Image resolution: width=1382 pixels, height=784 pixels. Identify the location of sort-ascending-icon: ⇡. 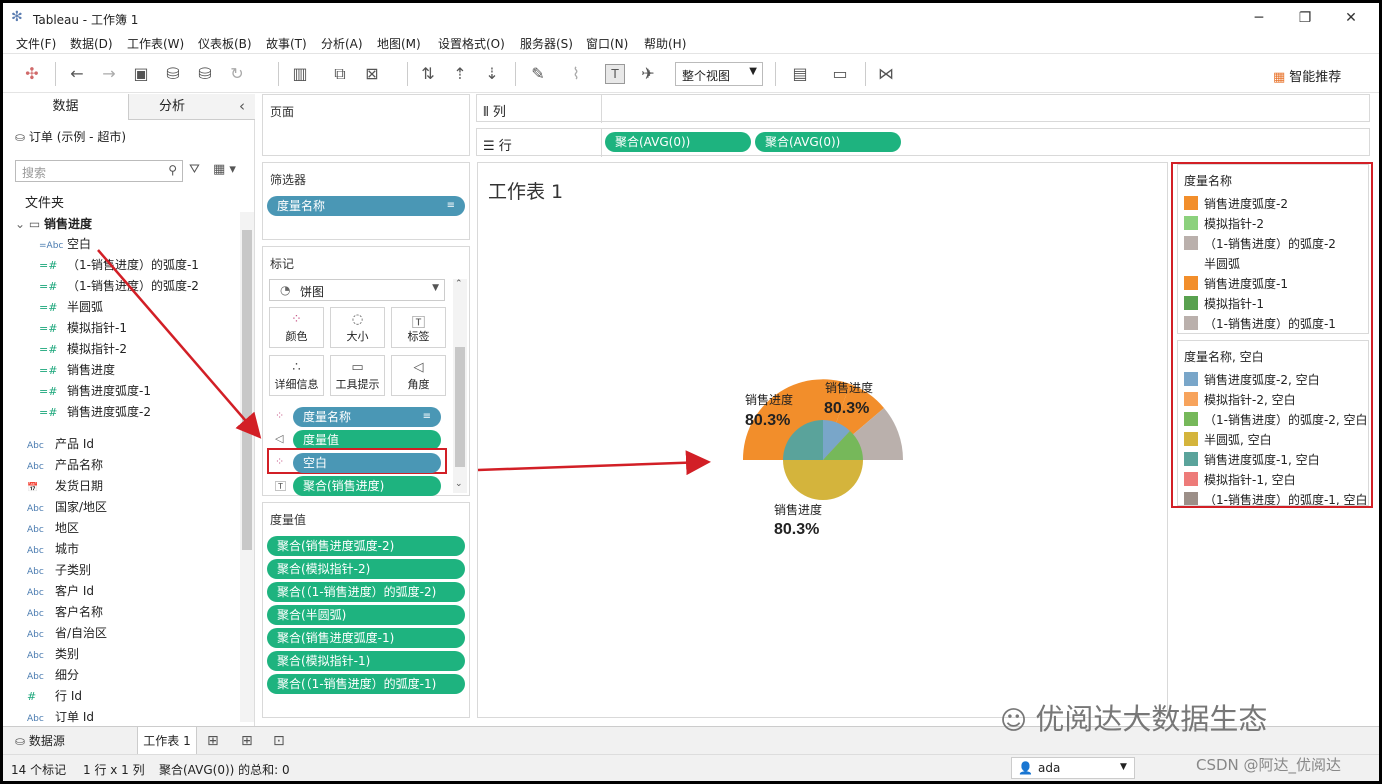
(460, 73).